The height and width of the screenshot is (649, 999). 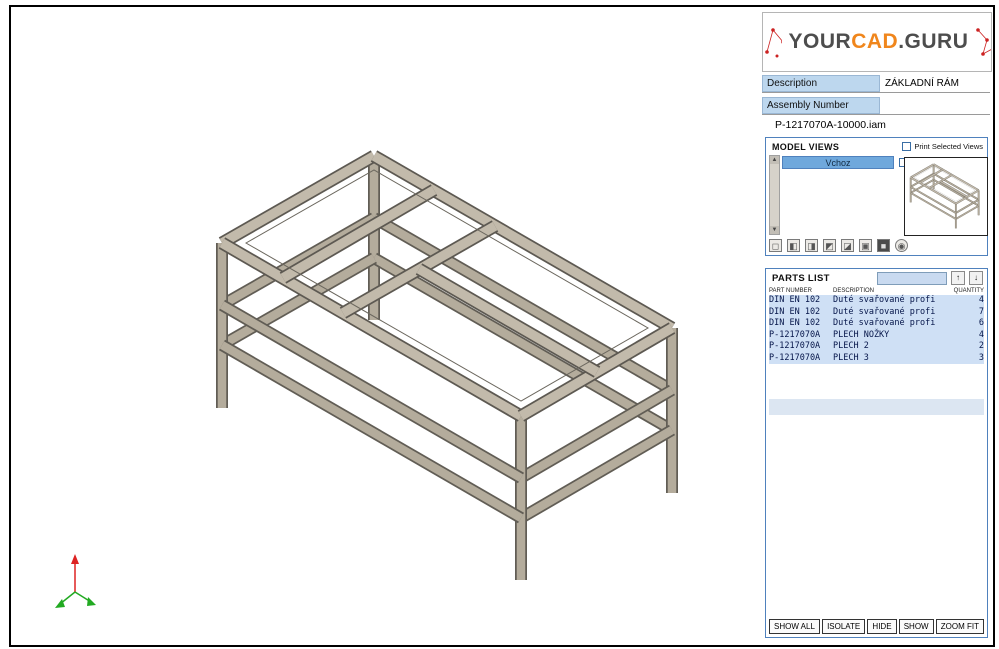 What do you see at coordinates (791, 290) in the screenshot?
I see `column-part-number: PART NUMBER` at bounding box center [791, 290].